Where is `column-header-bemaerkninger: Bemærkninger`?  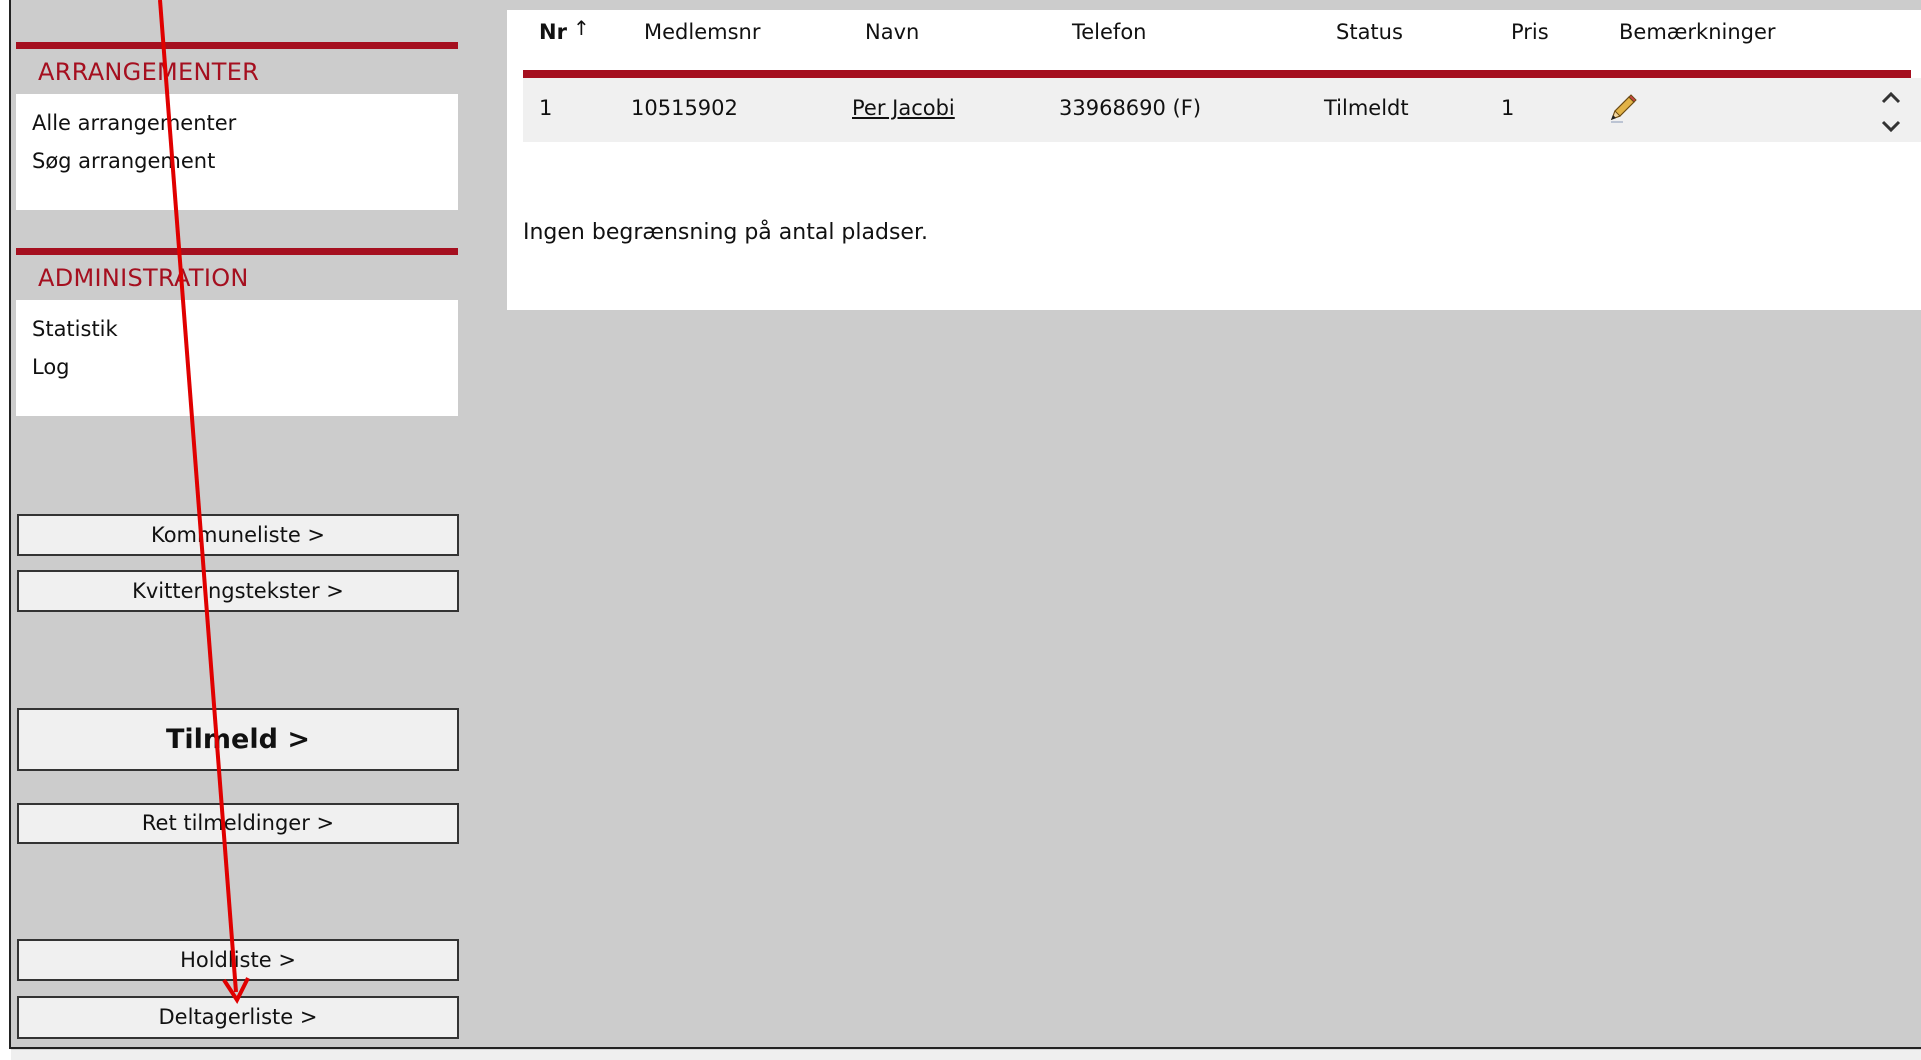 column-header-bemaerkninger: Bemærkninger is located at coordinates (1697, 32).